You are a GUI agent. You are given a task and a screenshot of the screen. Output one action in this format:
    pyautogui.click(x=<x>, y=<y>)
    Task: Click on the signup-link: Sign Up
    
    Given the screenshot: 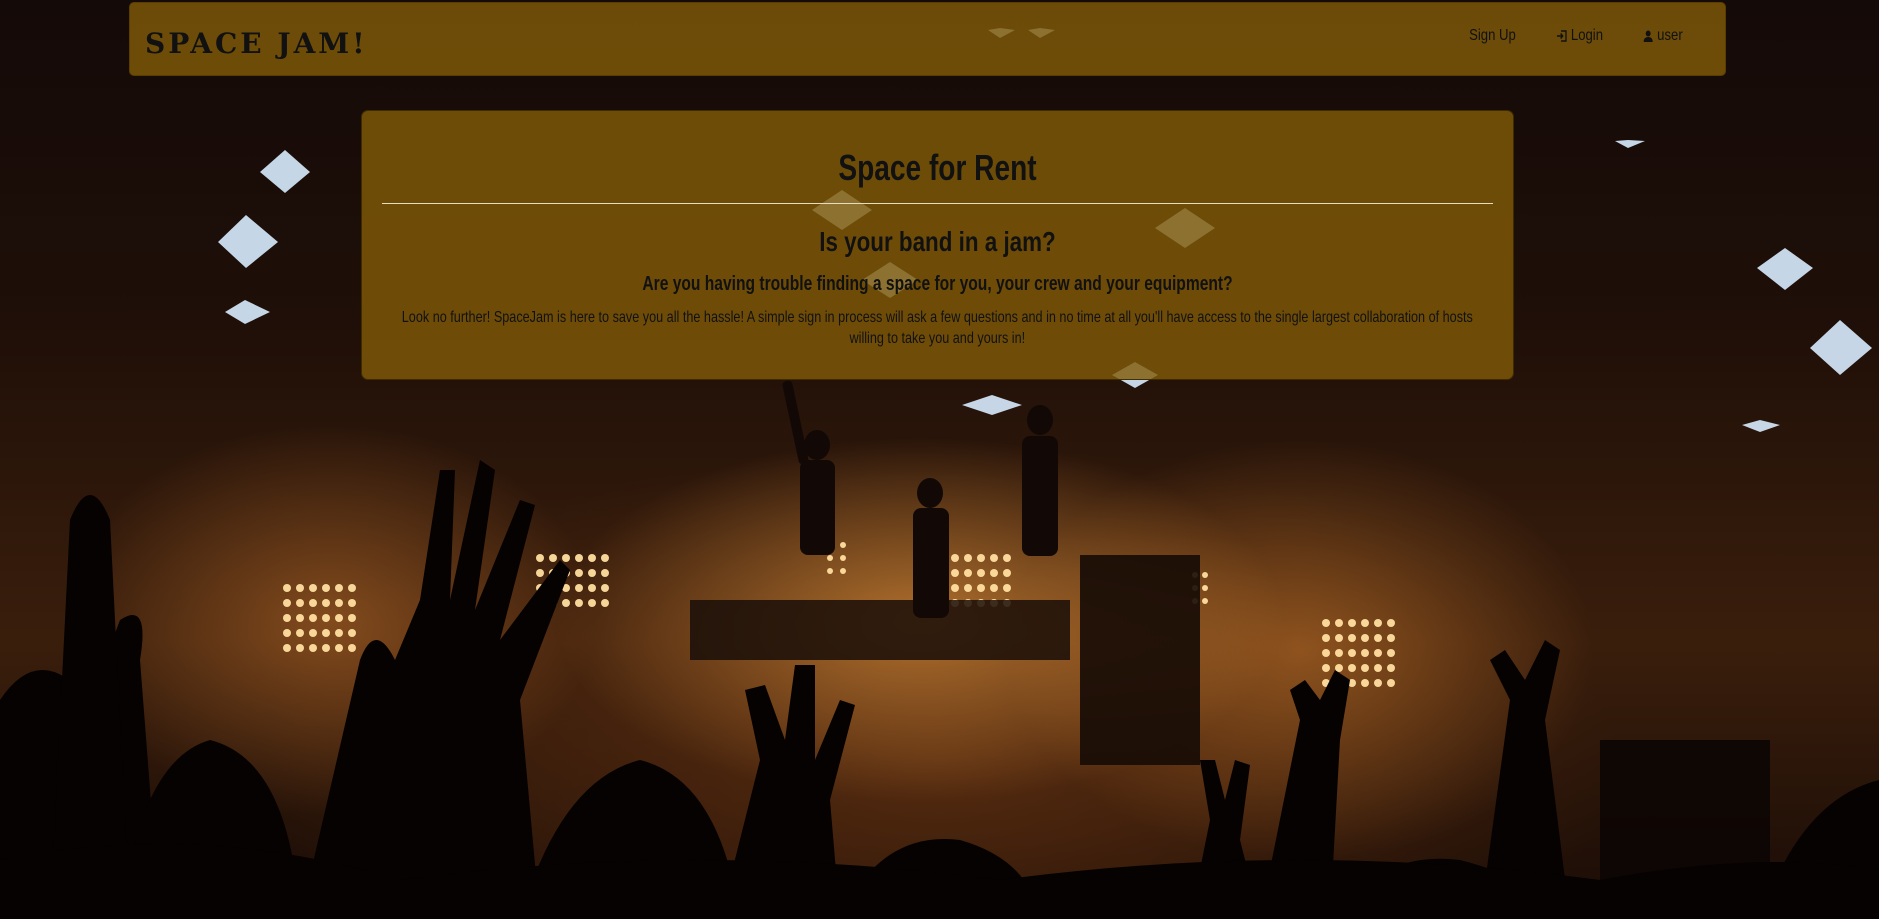 What is the action you would take?
    pyautogui.click(x=1492, y=36)
    